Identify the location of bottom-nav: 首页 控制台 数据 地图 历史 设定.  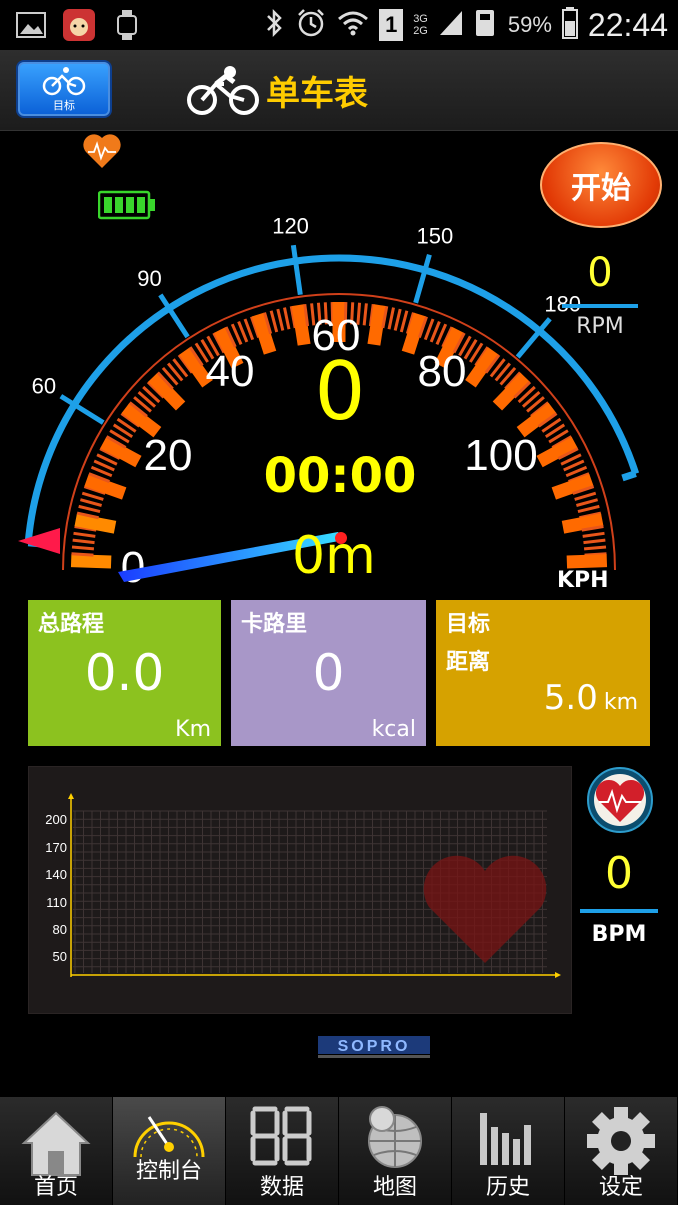
(339, 1151).